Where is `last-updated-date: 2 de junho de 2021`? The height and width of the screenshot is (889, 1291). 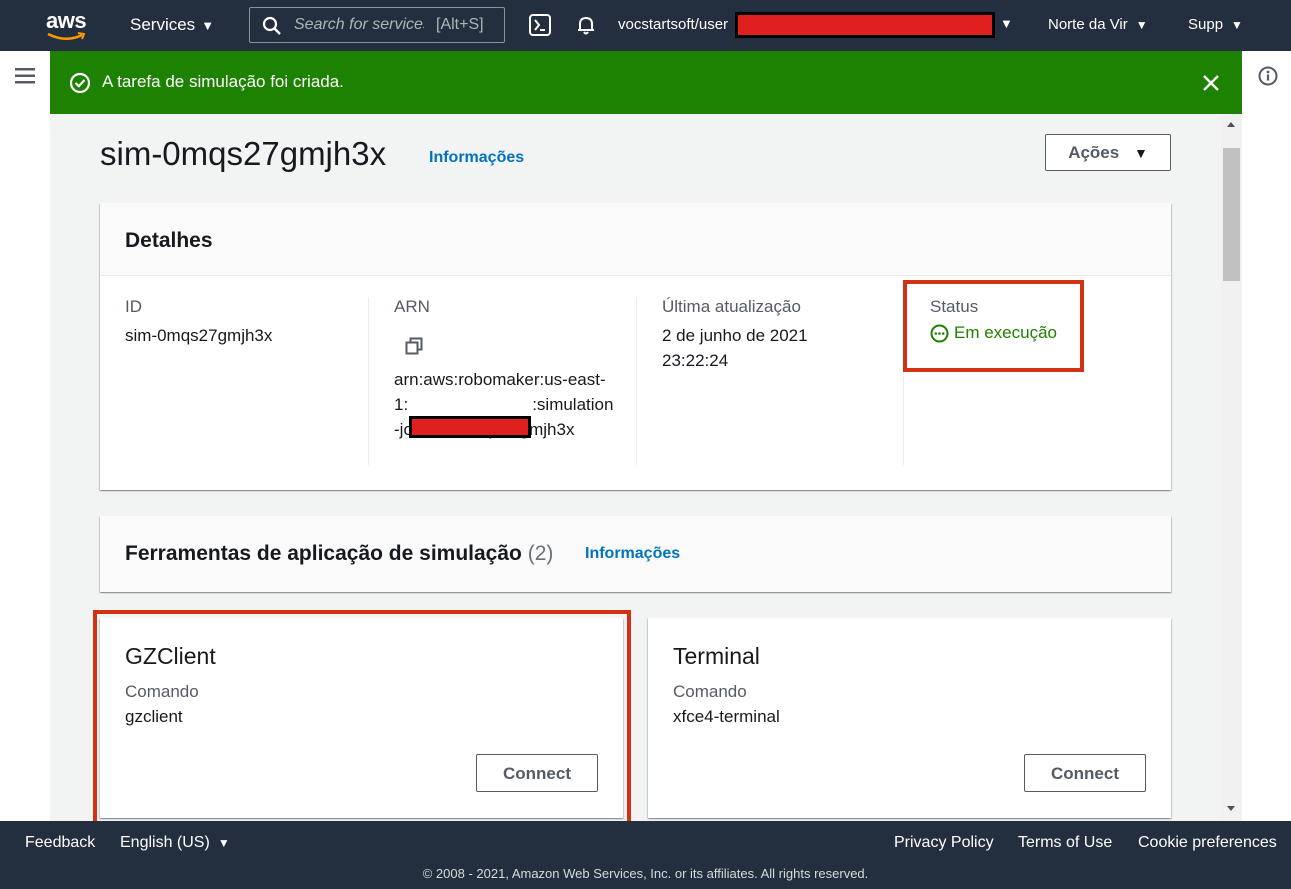
last-updated-date: 2 de junho de 2021 is located at coordinates (735, 335).